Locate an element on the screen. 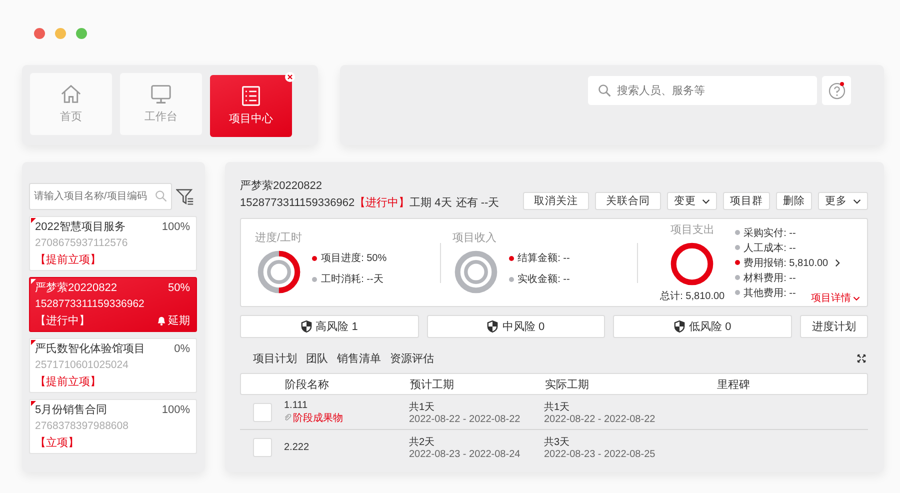 The width and height of the screenshot is (900, 493). project-percent: 0% is located at coordinates (182, 348).